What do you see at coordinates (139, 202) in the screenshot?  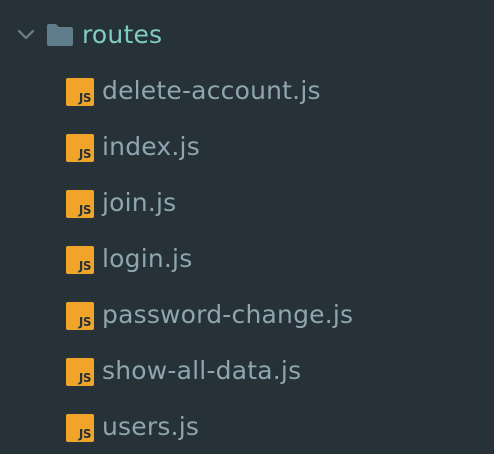 I see `file-label: join.js` at bounding box center [139, 202].